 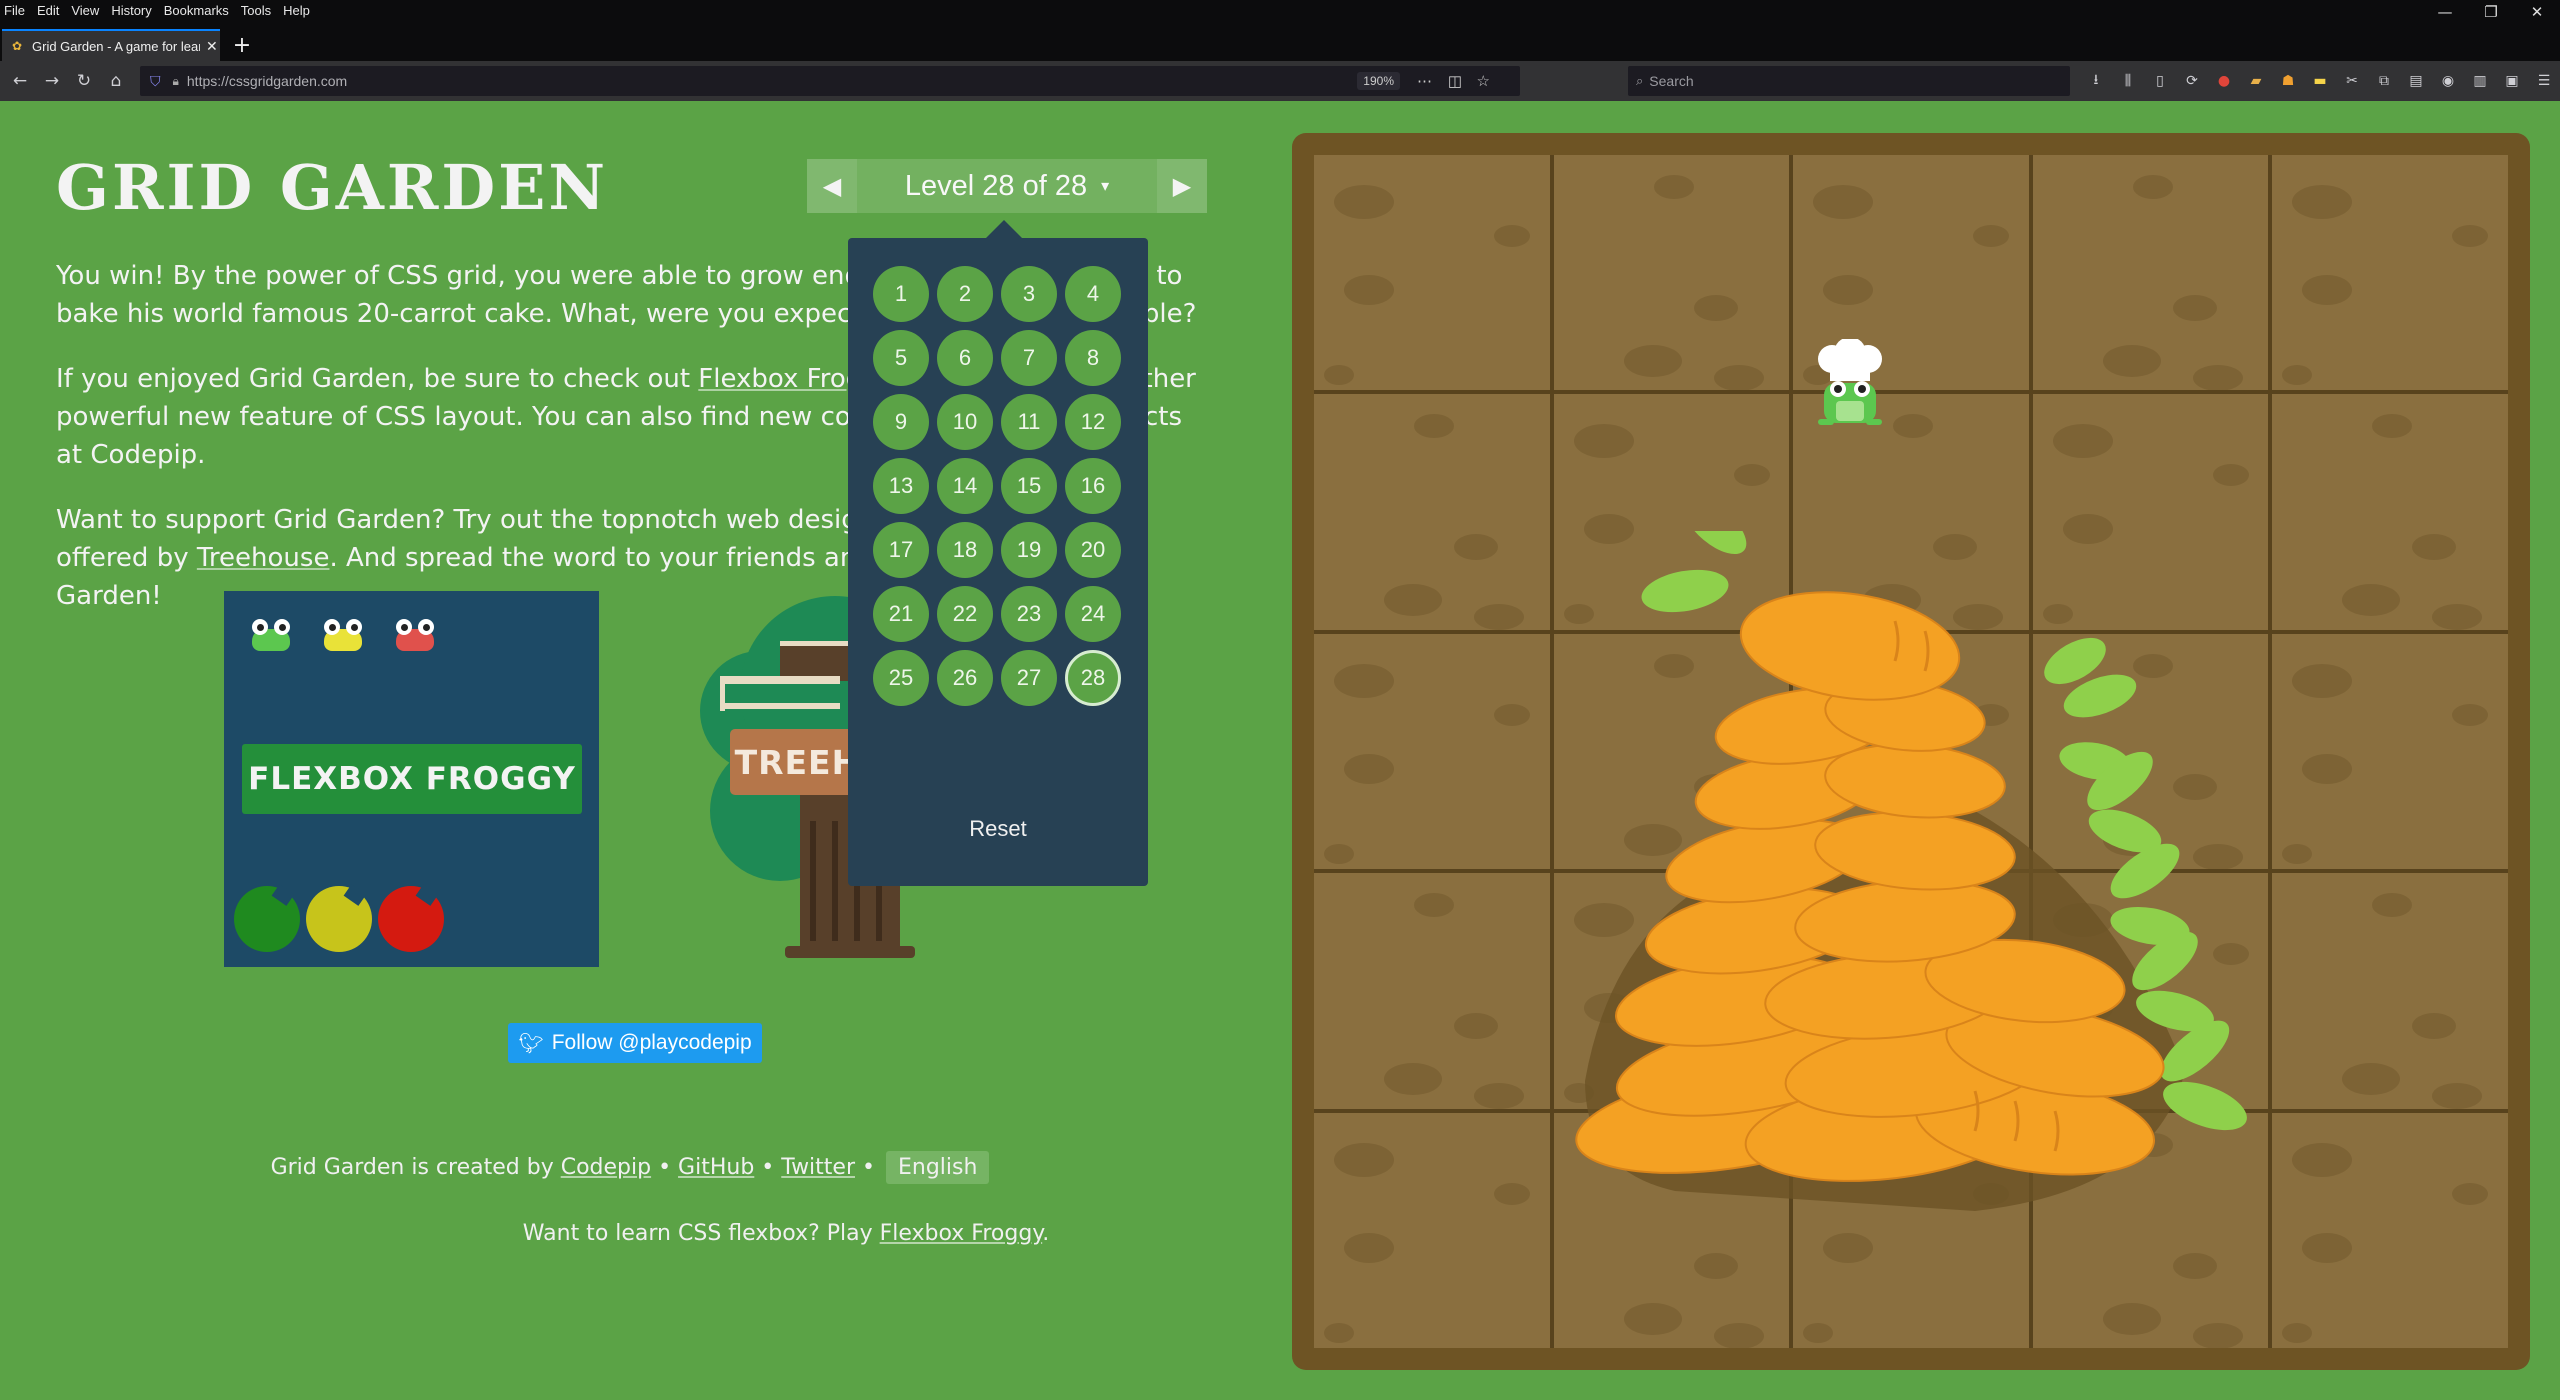 I want to click on level-button: 8, so click(x=1093, y=358).